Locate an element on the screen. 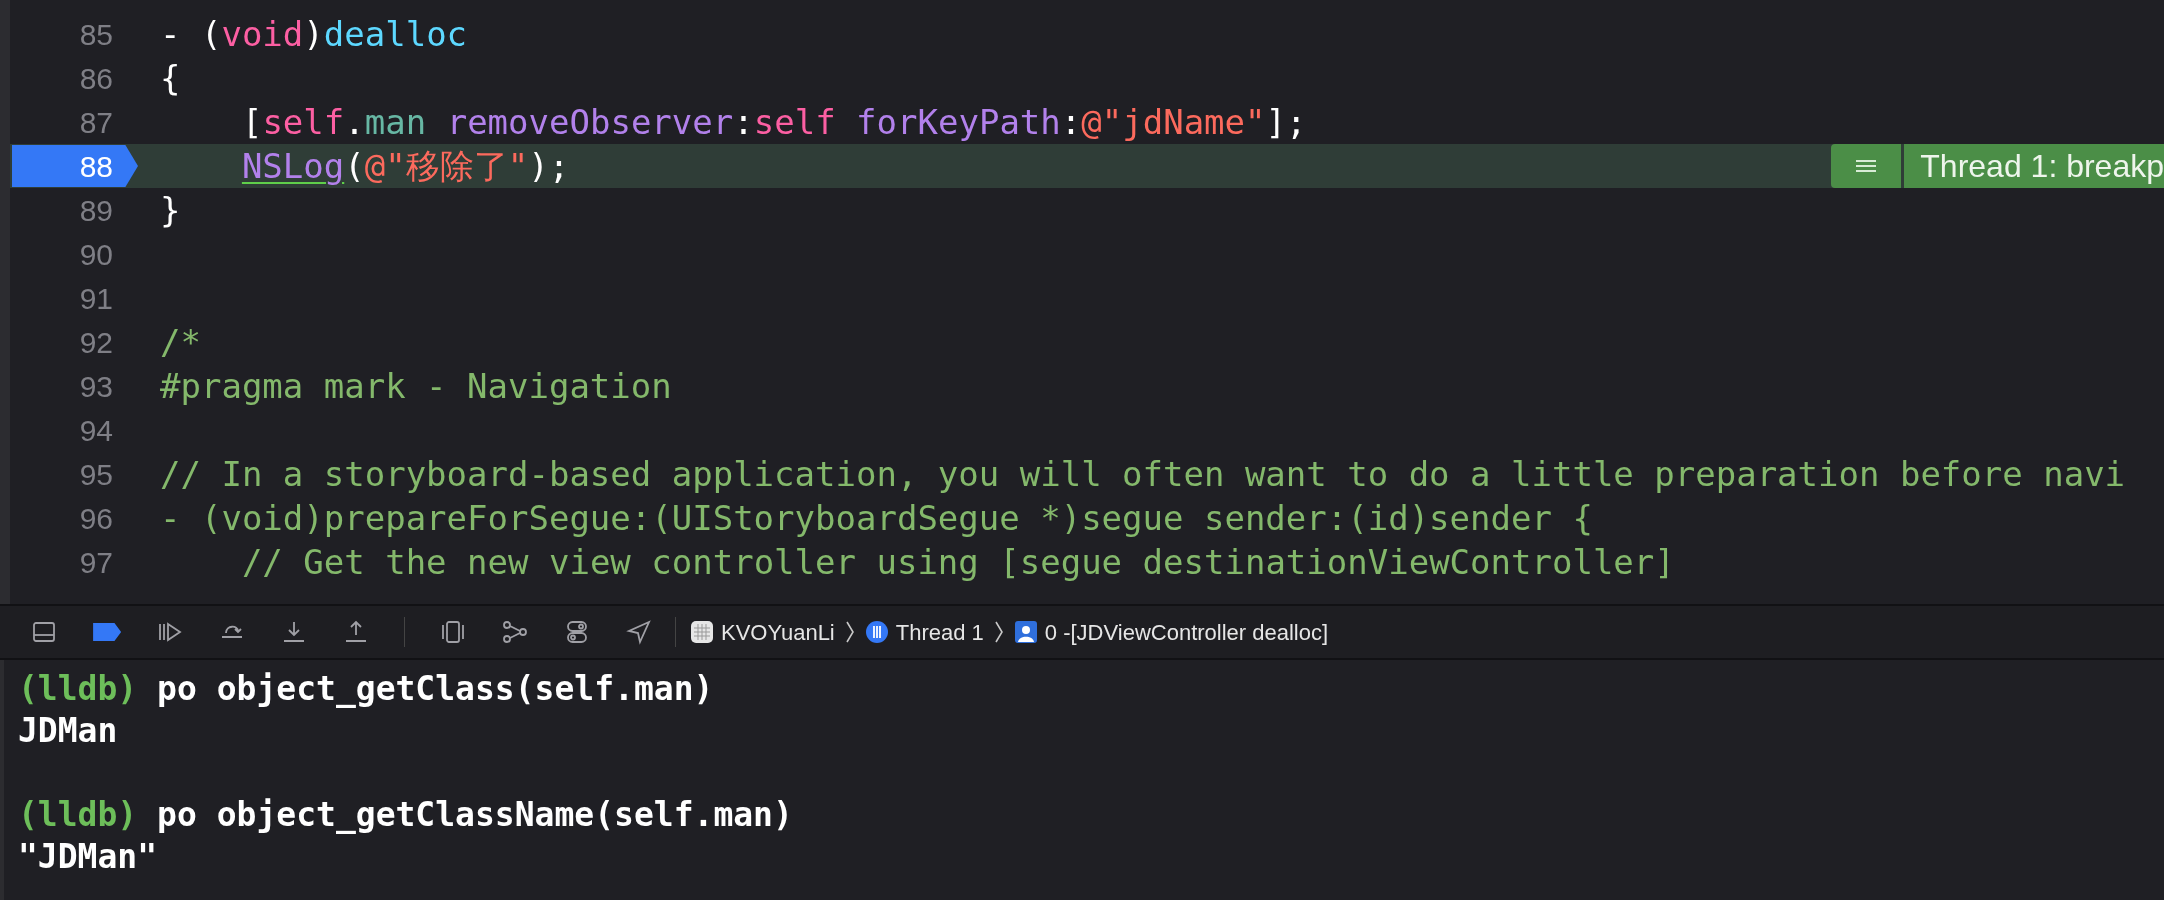 The width and height of the screenshot is (2164, 900). breadcrumb-item: Thread 1 is located at coordinates (924, 632).